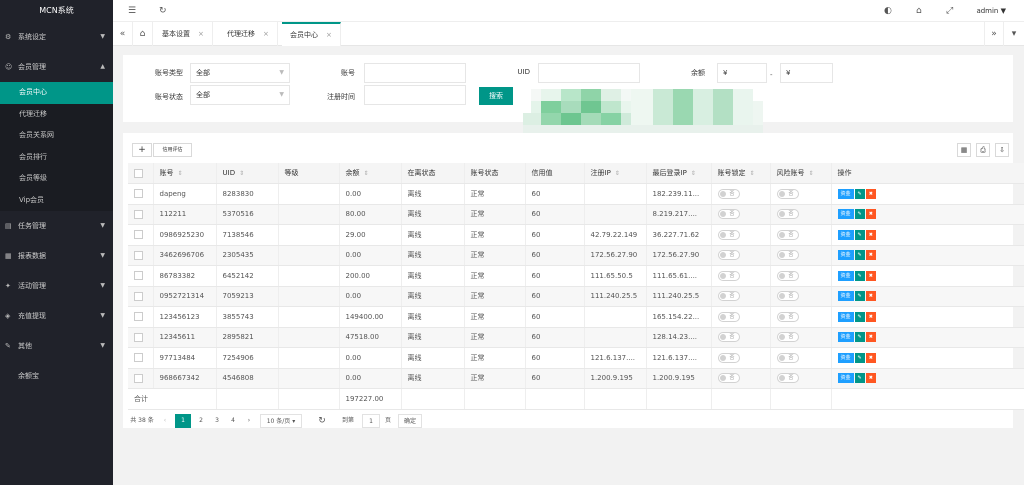  What do you see at coordinates (994, 34) in the screenshot?
I see `tabs-scroll-right-icon: »` at bounding box center [994, 34].